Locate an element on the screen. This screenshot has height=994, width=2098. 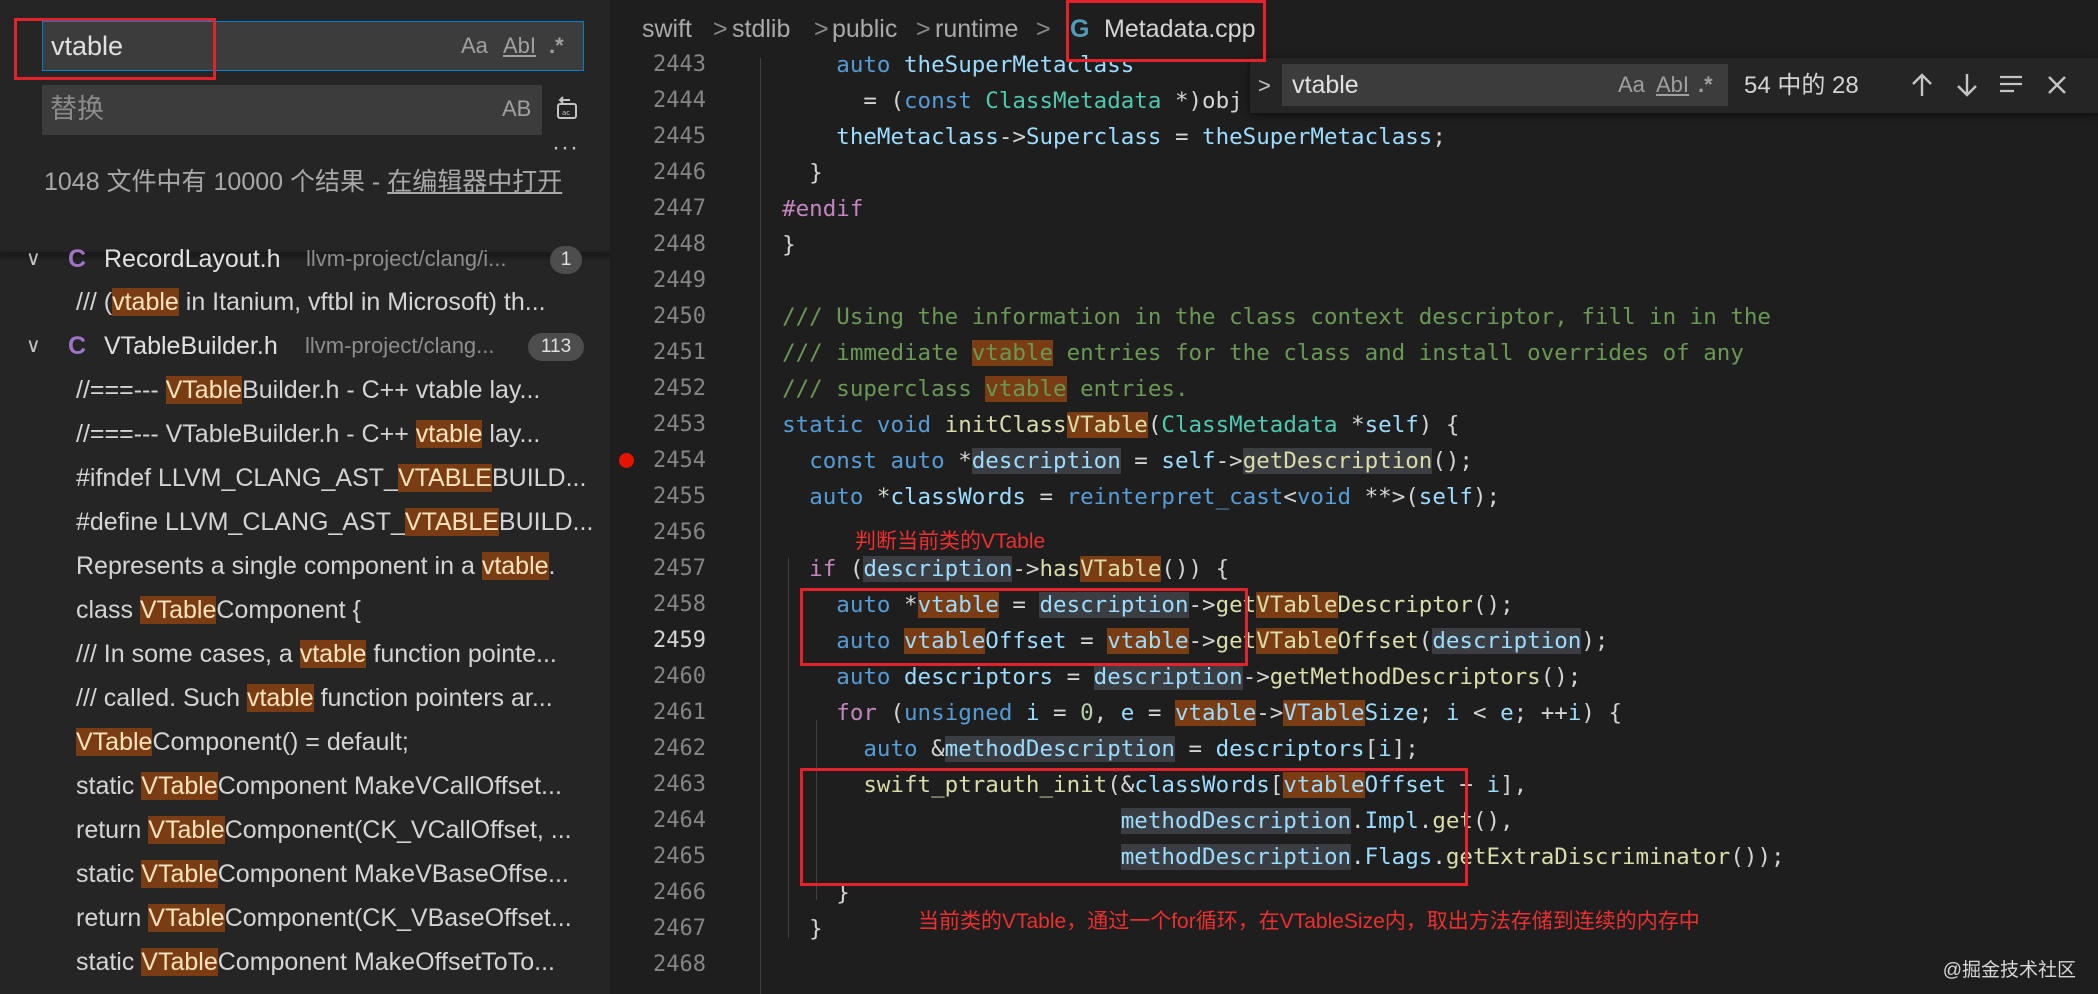
line-number: 2447 is located at coordinates (679, 208).